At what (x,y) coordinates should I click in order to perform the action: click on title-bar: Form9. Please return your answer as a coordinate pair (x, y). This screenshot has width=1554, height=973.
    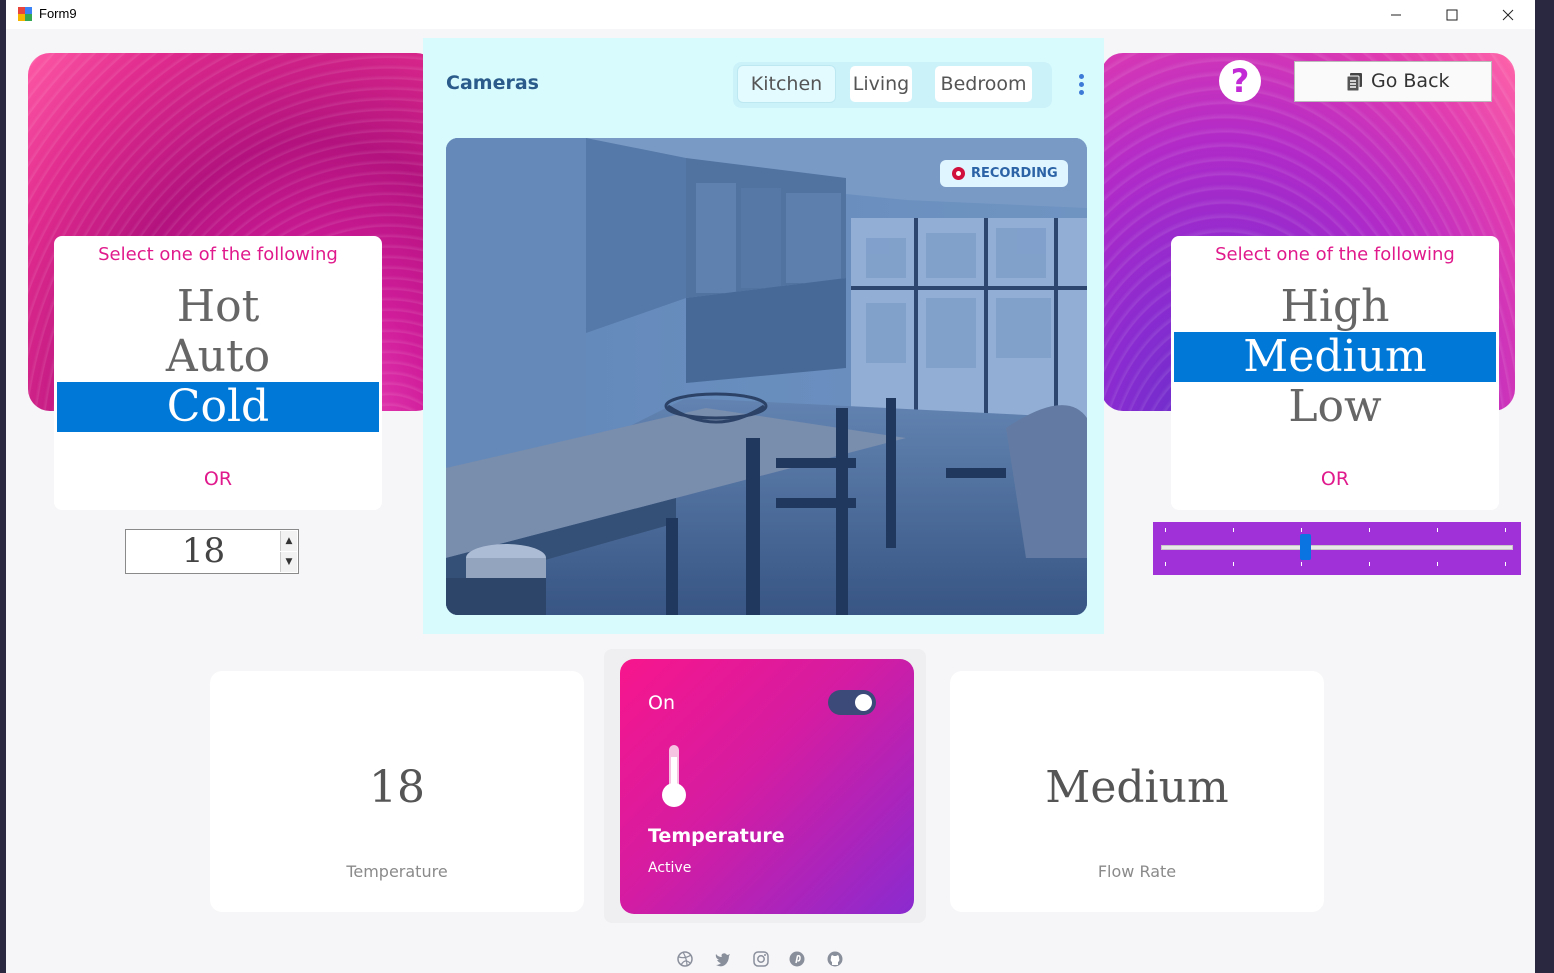
    Looking at the image, I should click on (770, 14).